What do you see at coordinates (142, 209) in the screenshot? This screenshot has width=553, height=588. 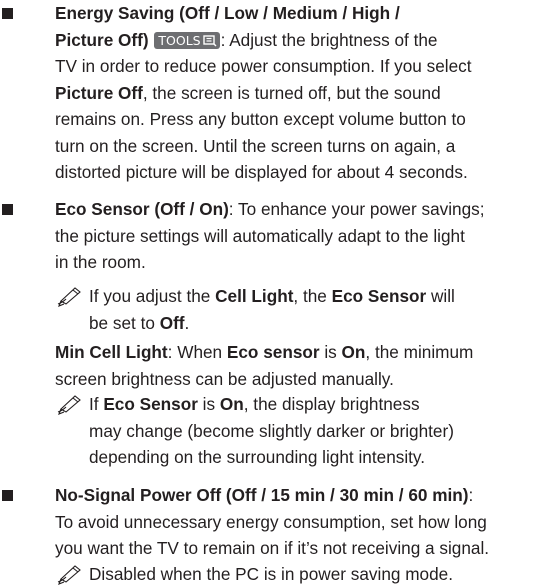 I see `eco-sensor-heading: Eco Sensor (Off / On)` at bounding box center [142, 209].